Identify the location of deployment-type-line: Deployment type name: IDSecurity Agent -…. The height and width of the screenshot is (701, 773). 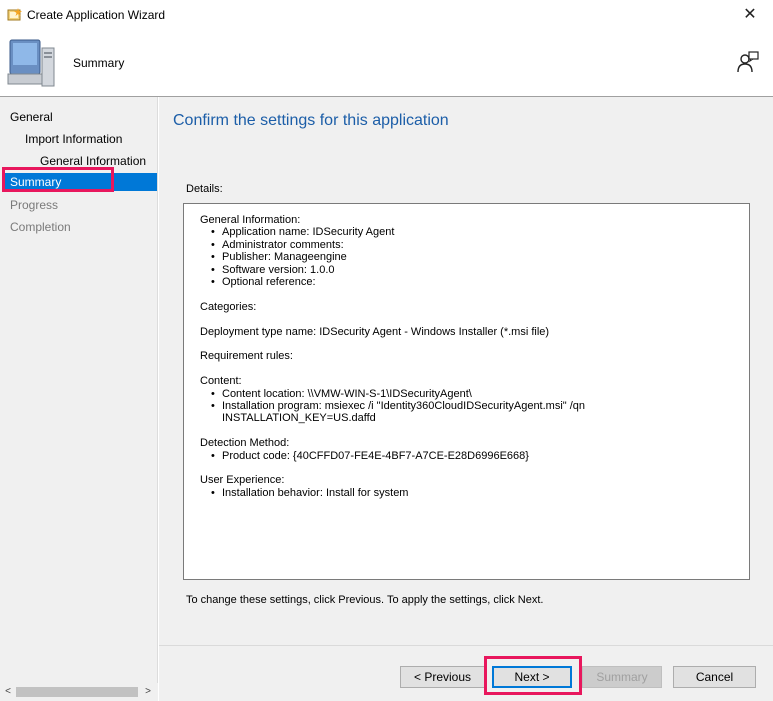
(375, 331).